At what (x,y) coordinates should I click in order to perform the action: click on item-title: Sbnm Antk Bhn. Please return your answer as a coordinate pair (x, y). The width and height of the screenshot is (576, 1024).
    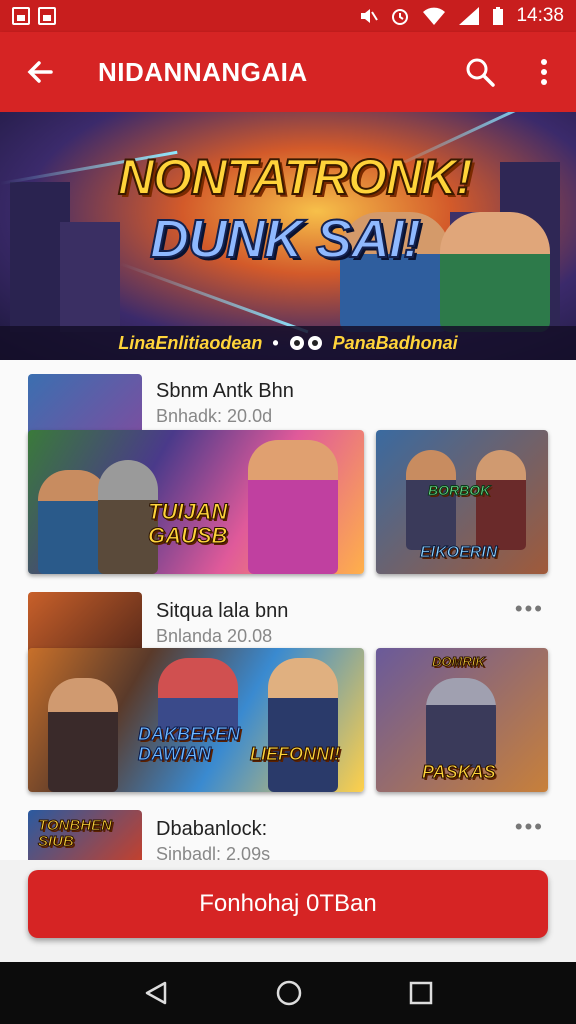
    Looking at the image, I should click on (225, 391).